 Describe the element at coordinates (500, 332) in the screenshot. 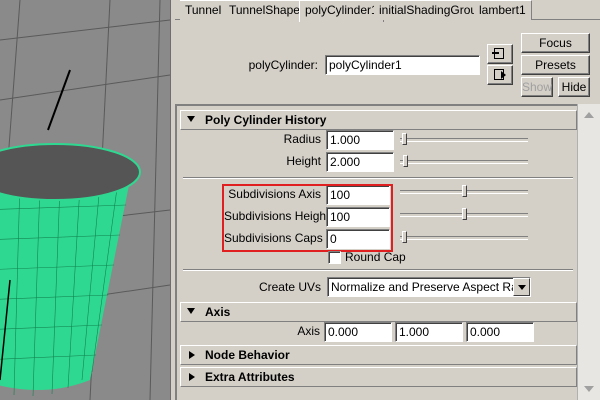

I see `axis-z-field: 0.000` at that location.